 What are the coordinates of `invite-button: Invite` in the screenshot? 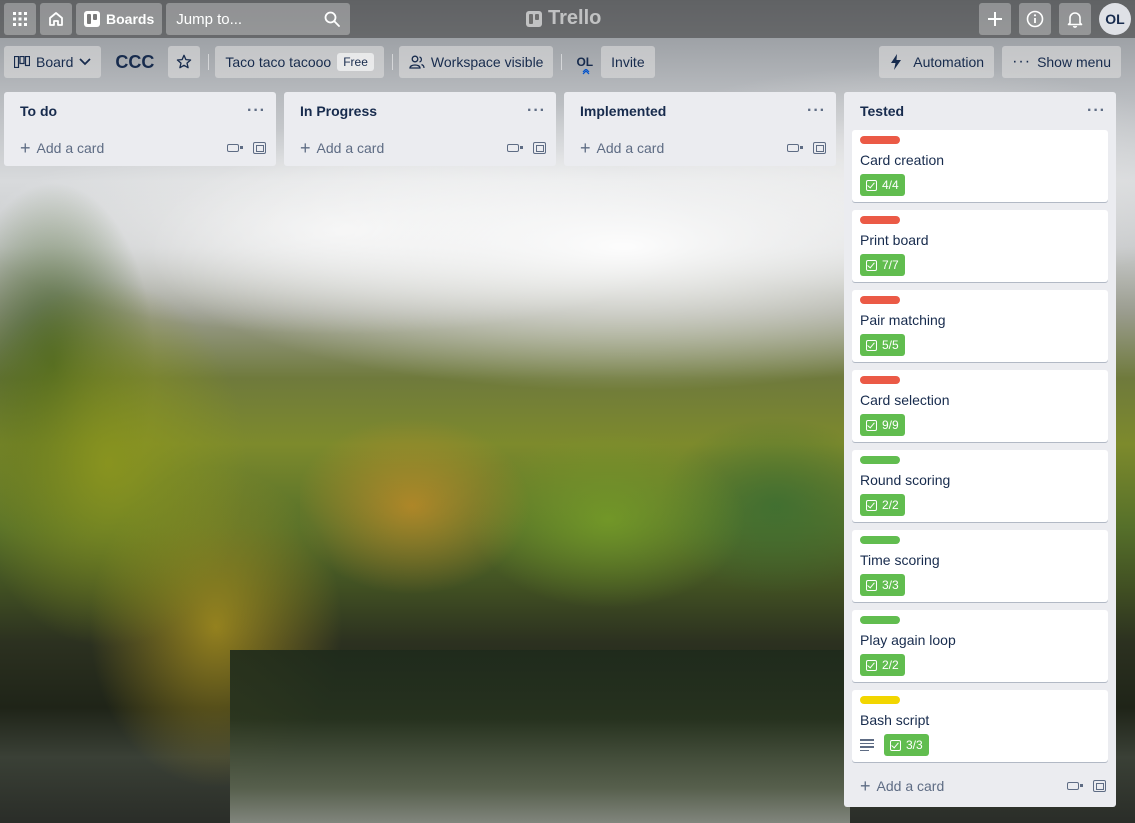 It's located at (628, 62).